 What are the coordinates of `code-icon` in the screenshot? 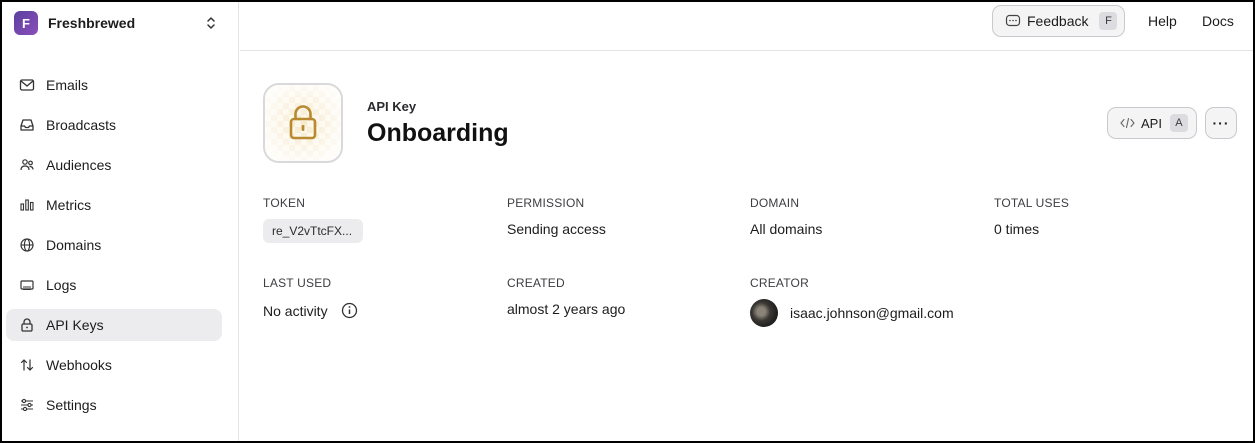 It's located at (1128, 123).